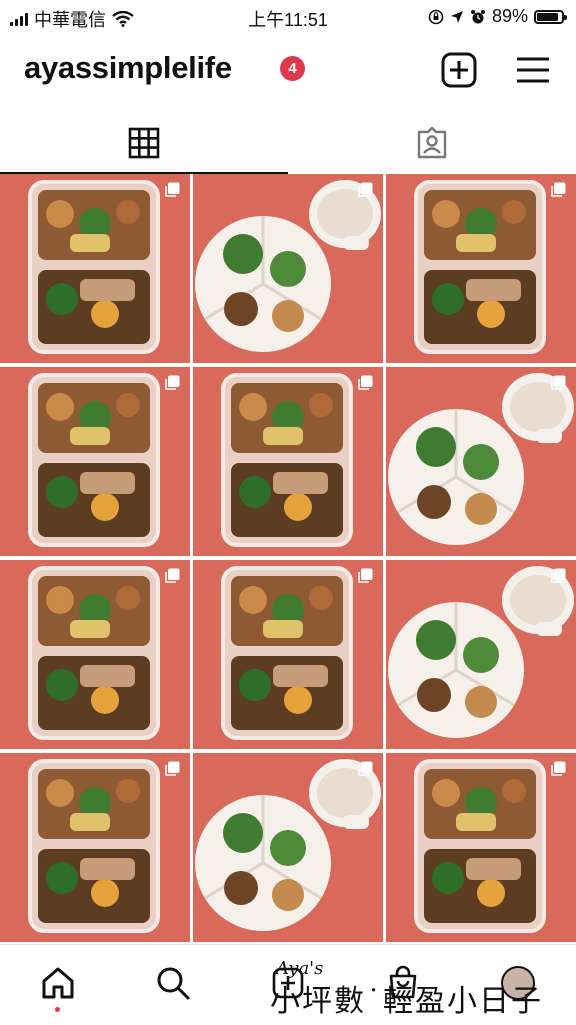 This screenshot has height=1025, width=576. Describe the element at coordinates (288, 17) in the screenshot. I see `status-bar: 中華電信 上午11:51 89%` at that location.